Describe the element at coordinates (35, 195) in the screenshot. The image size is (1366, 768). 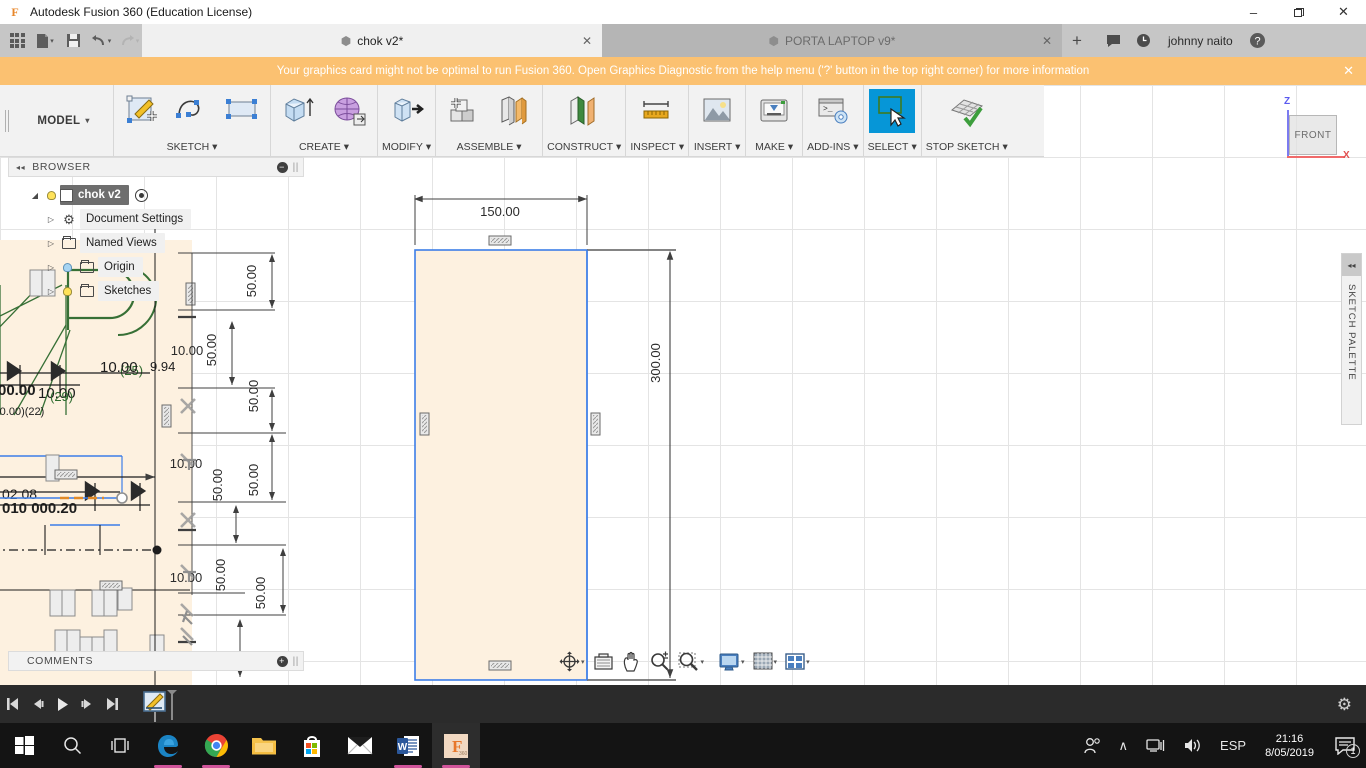
I see `expand-arrow-icon: ◢` at that location.